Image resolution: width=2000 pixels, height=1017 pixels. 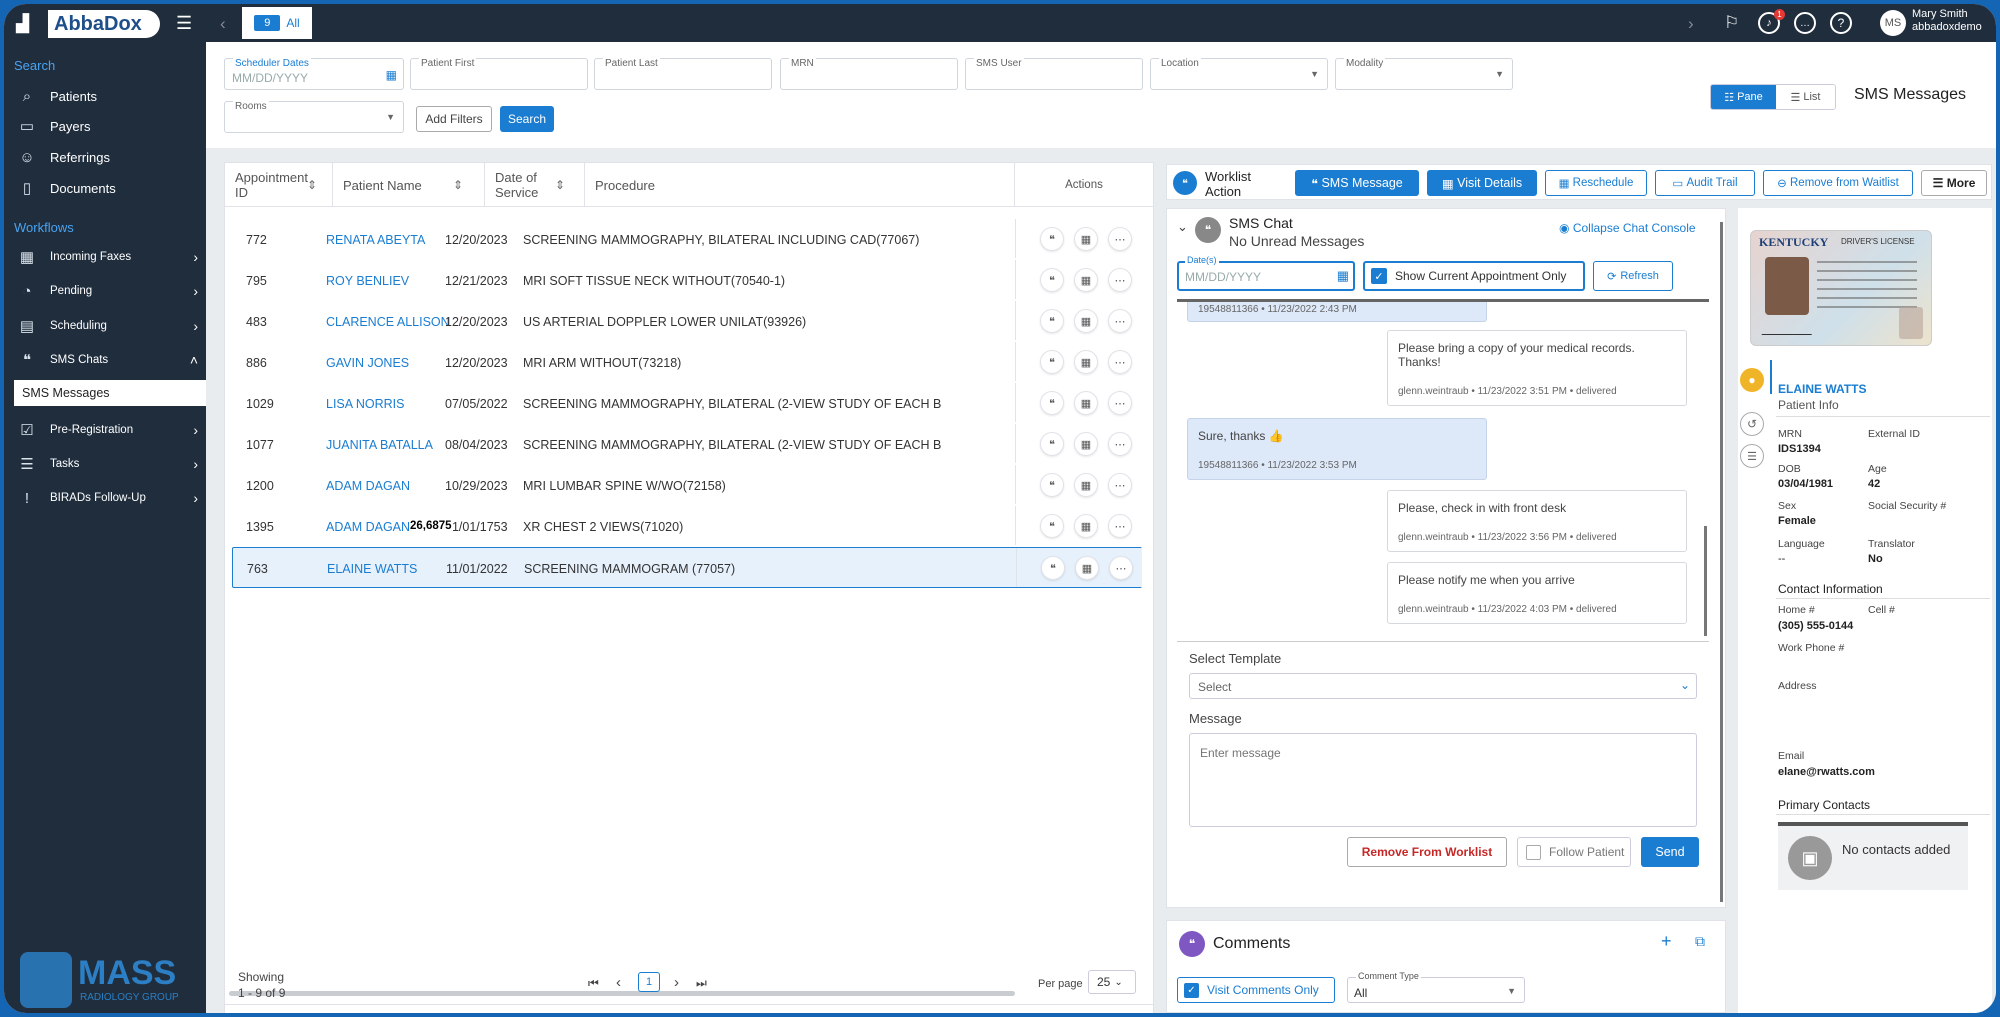 I want to click on cell-patient-name: GAVIN JONES, so click(x=367, y=363).